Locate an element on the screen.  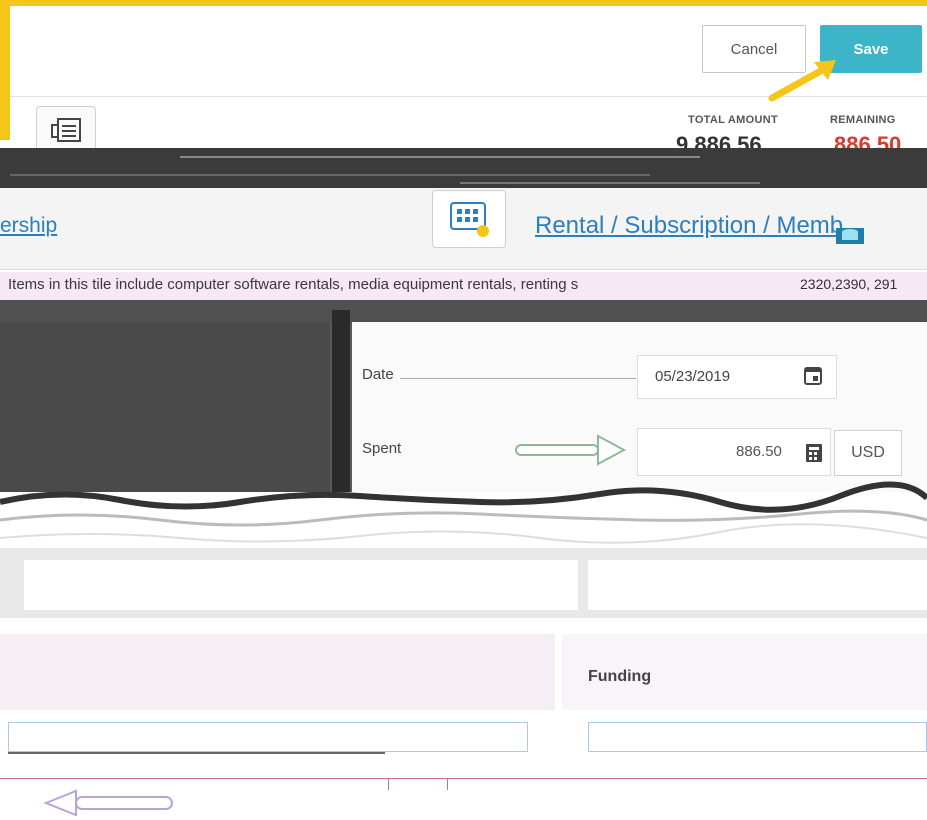
date-value: 05/23/2019 is located at coordinates (692, 376).